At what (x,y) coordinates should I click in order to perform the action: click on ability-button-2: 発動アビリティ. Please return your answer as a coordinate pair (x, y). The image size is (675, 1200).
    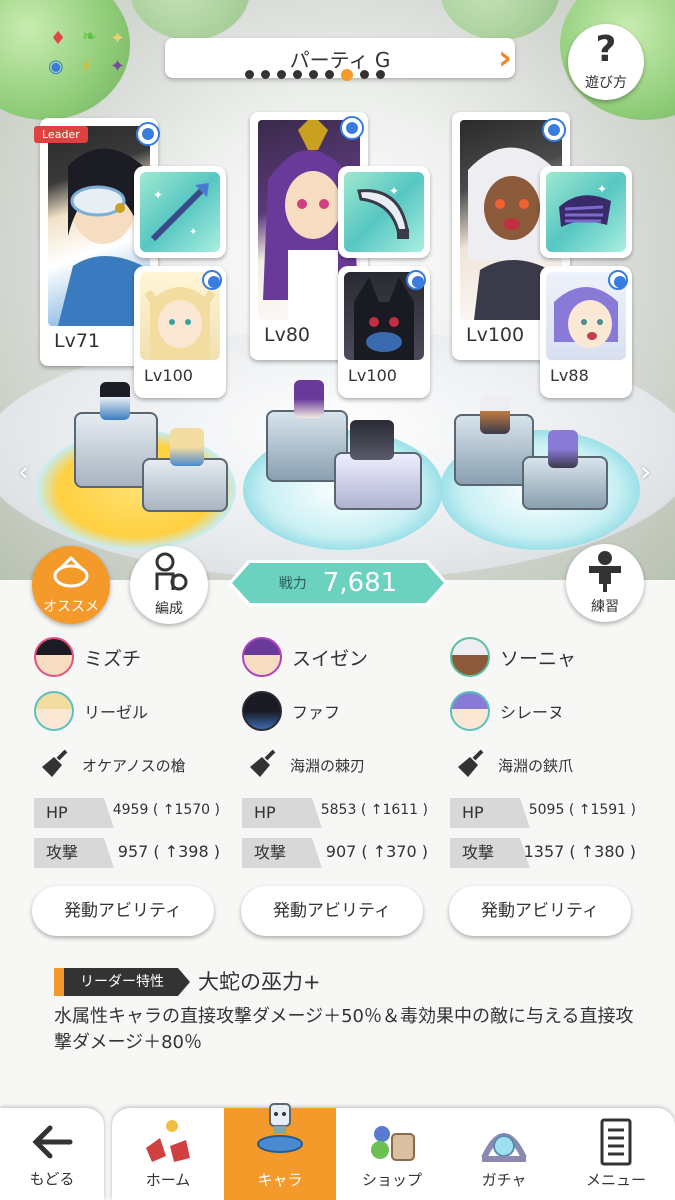
    Looking at the image, I should click on (332, 911).